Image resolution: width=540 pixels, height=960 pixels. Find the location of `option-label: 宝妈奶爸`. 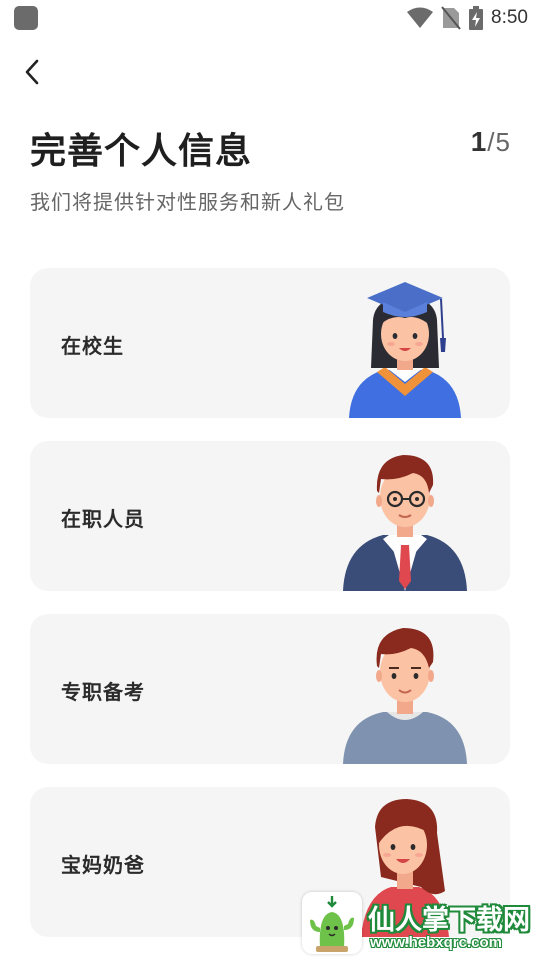

option-label: 宝妈奶爸 is located at coordinates (103, 865).